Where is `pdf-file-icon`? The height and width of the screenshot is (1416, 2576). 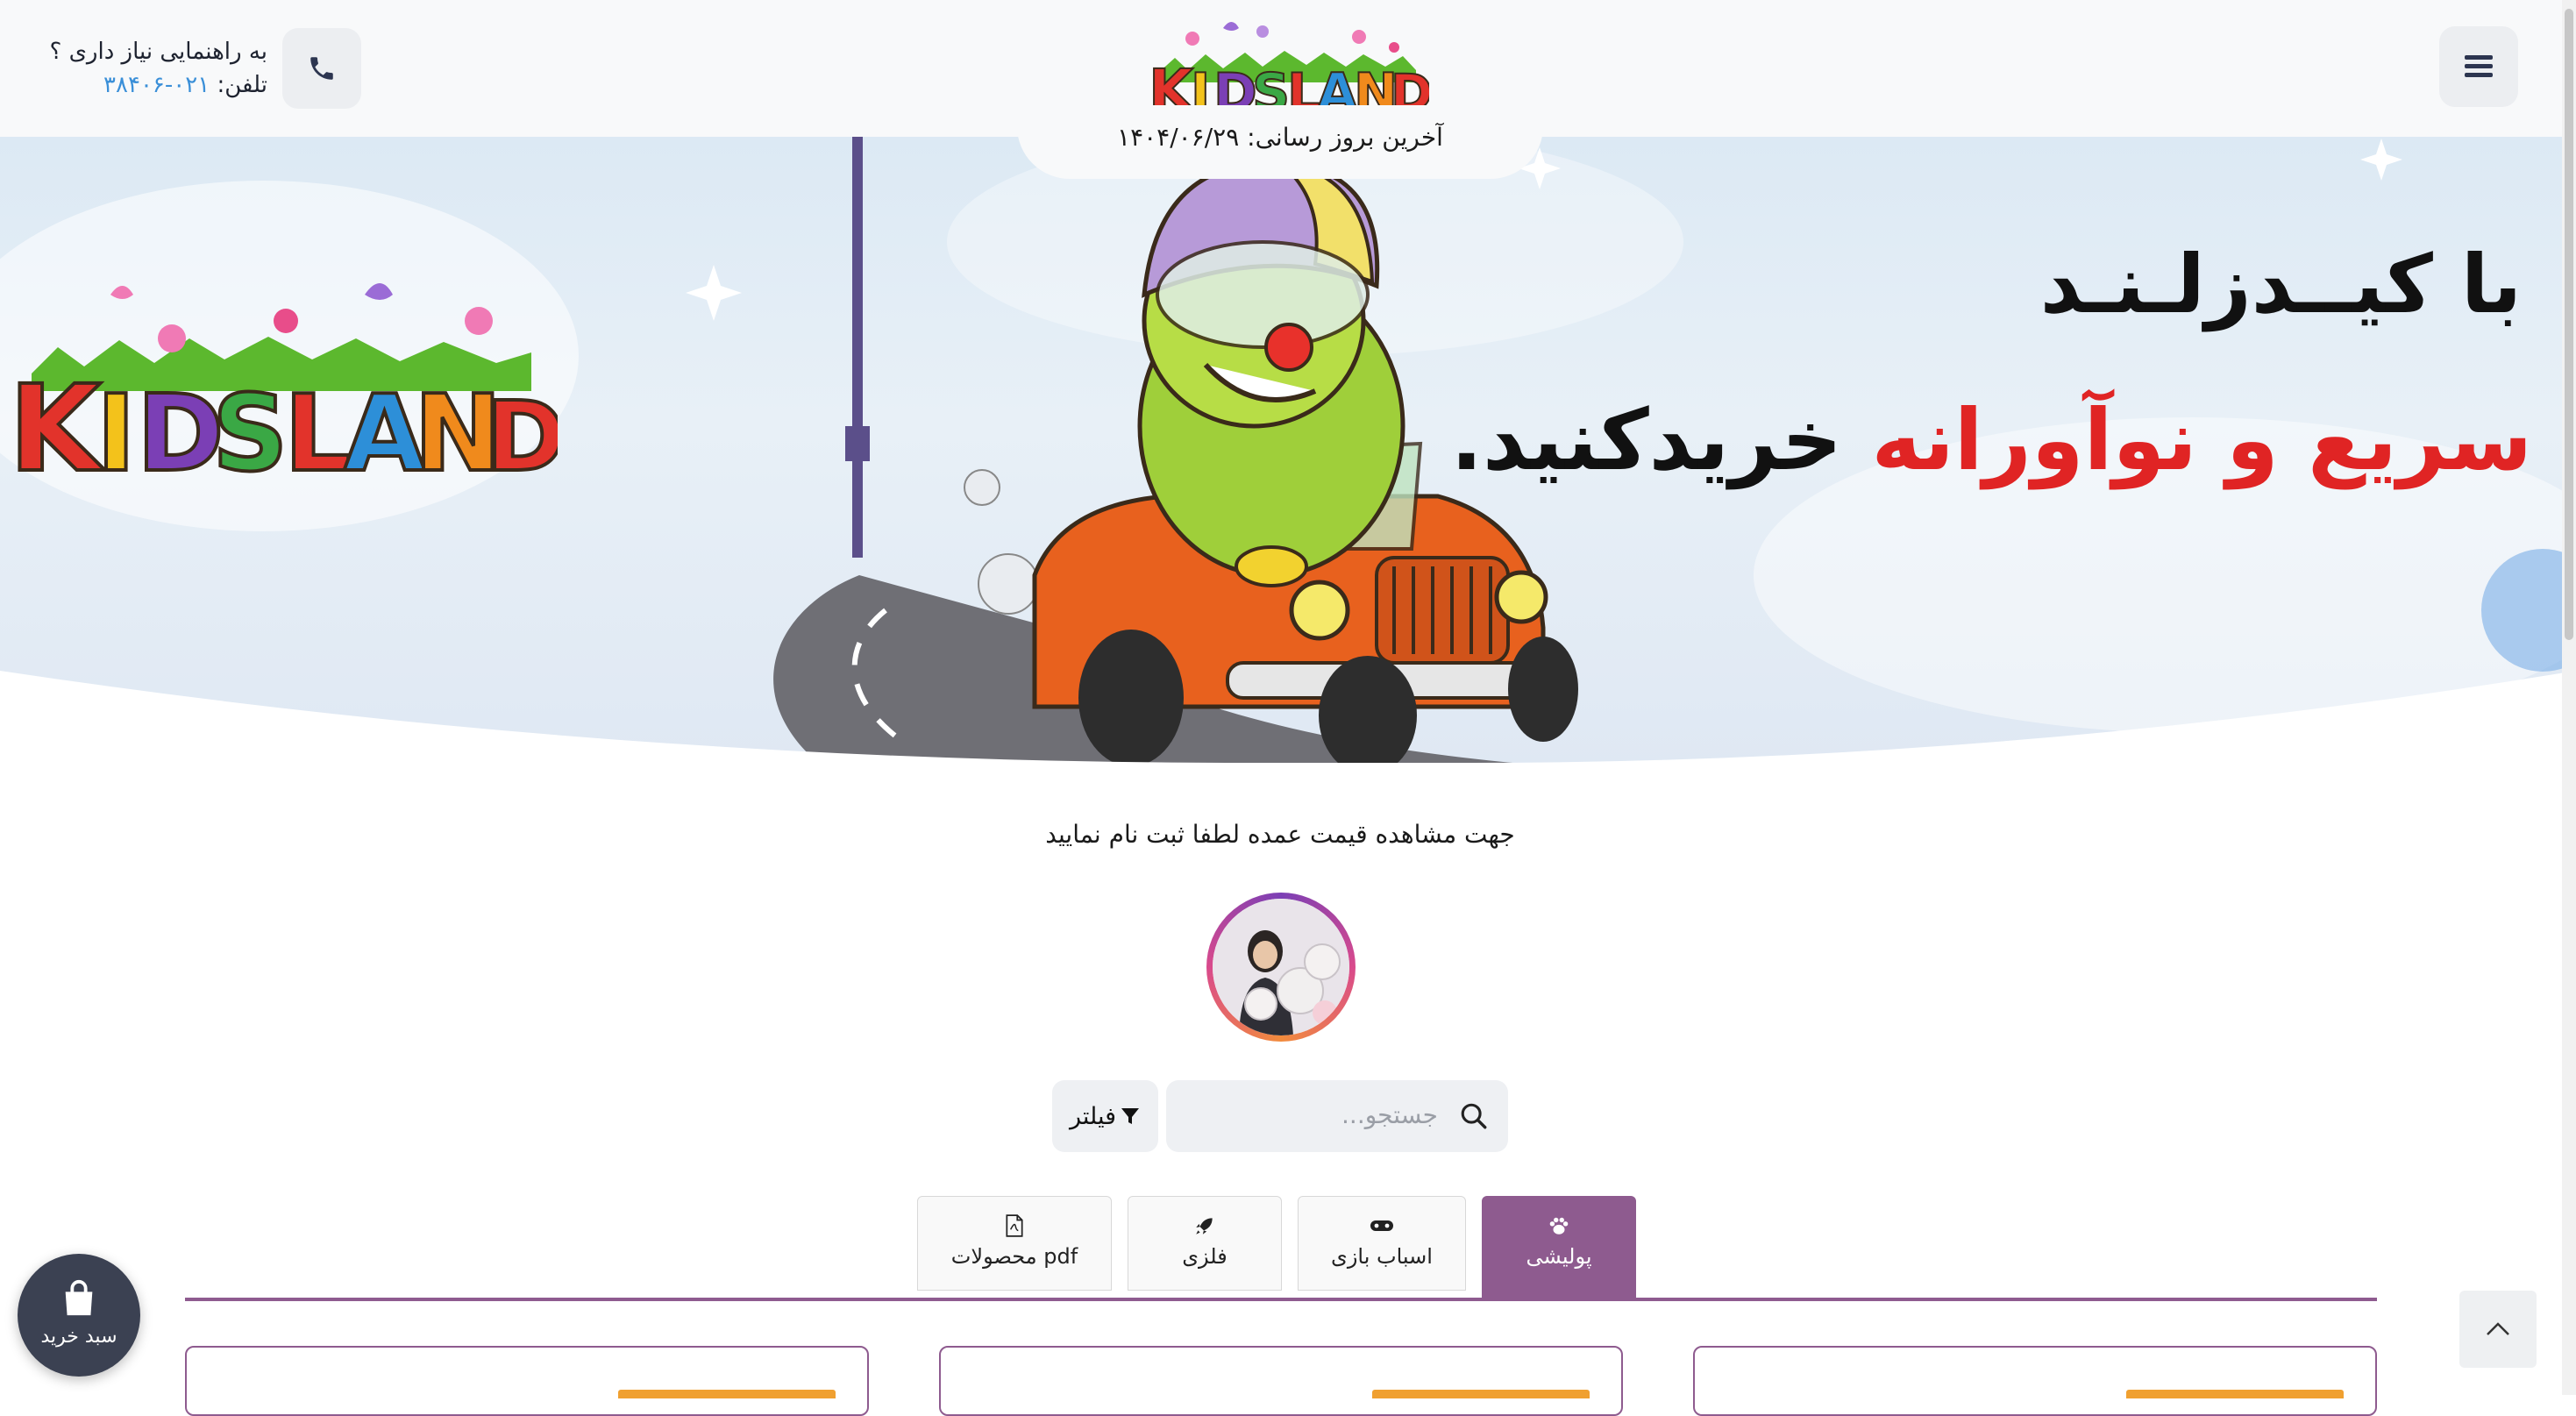 pdf-file-icon is located at coordinates (1014, 1226).